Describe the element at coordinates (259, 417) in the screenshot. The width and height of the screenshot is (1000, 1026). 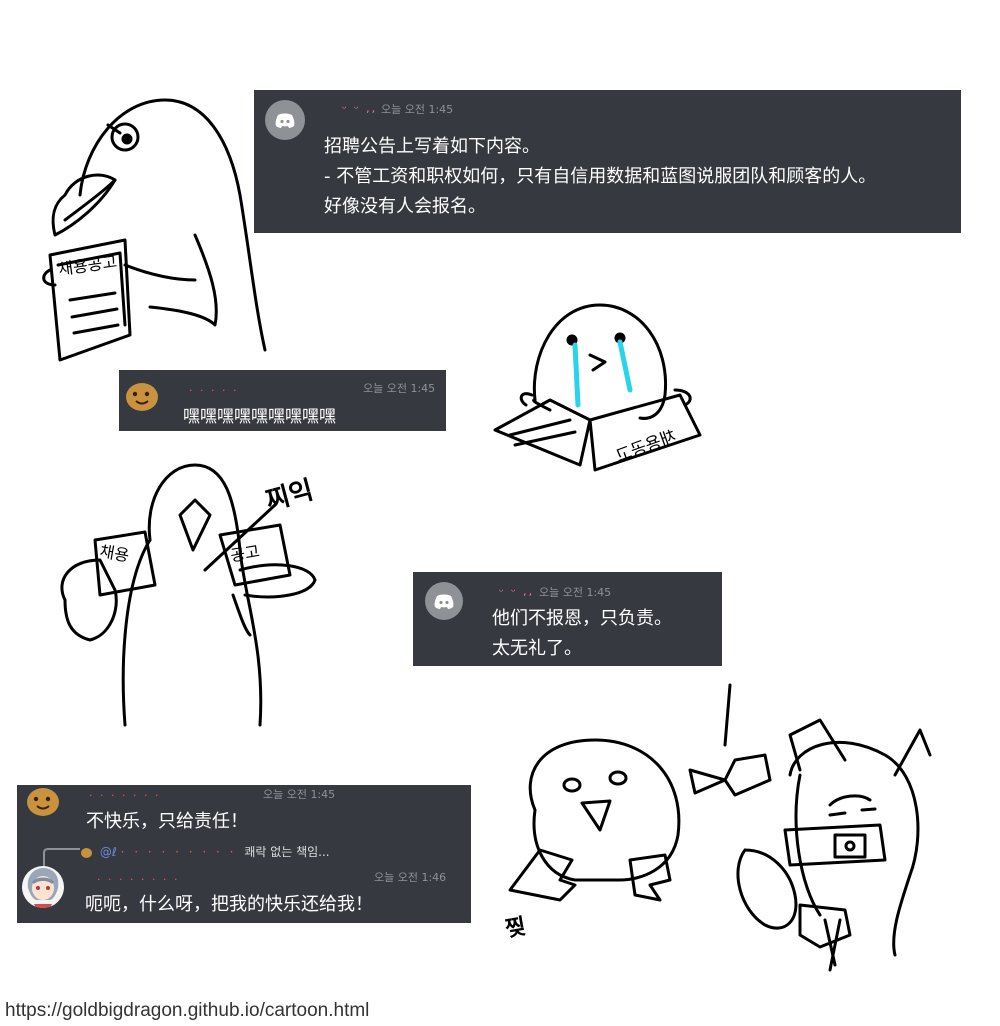
I see `message-body: 嘿嘿嘿嘿嘿嘿嘿嘿嘿` at that location.